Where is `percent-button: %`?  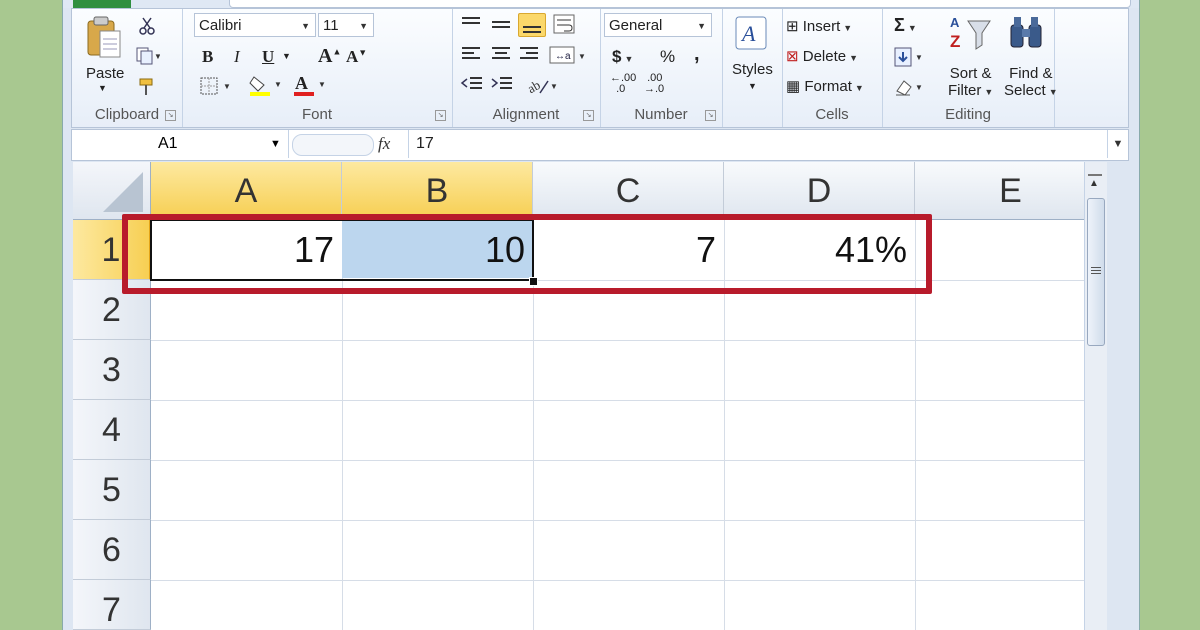 percent-button: % is located at coordinates (667, 57).